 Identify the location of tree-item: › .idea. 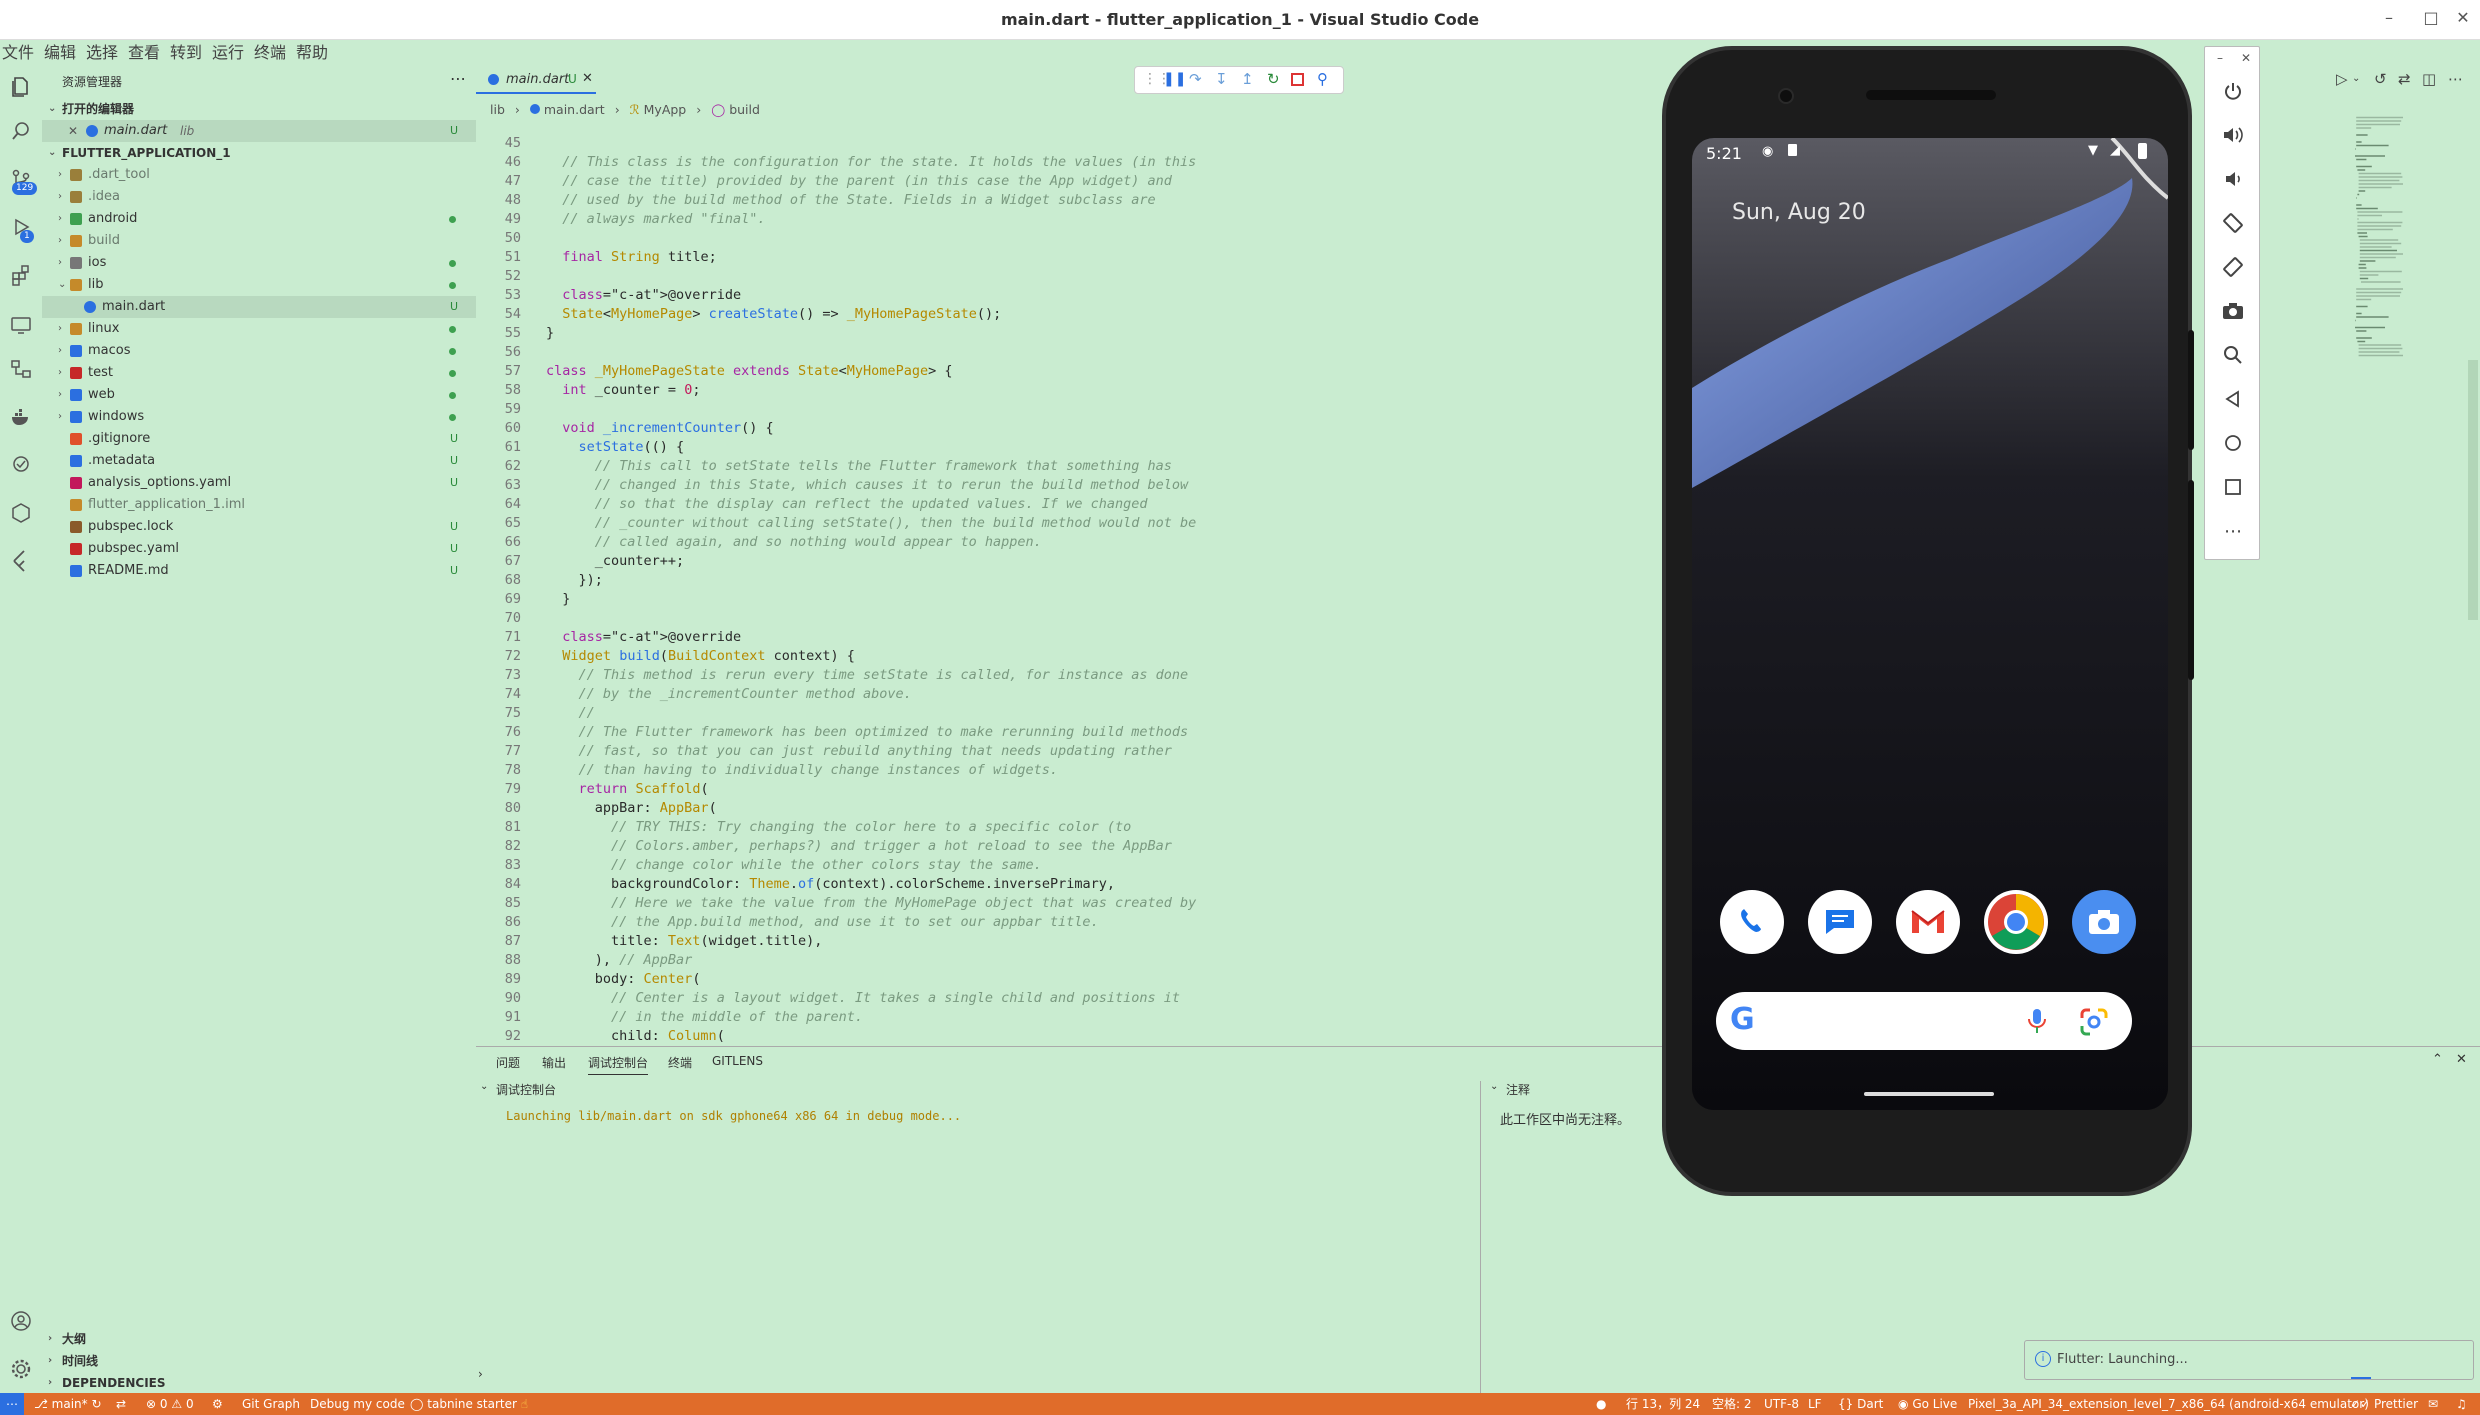
(259, 197).